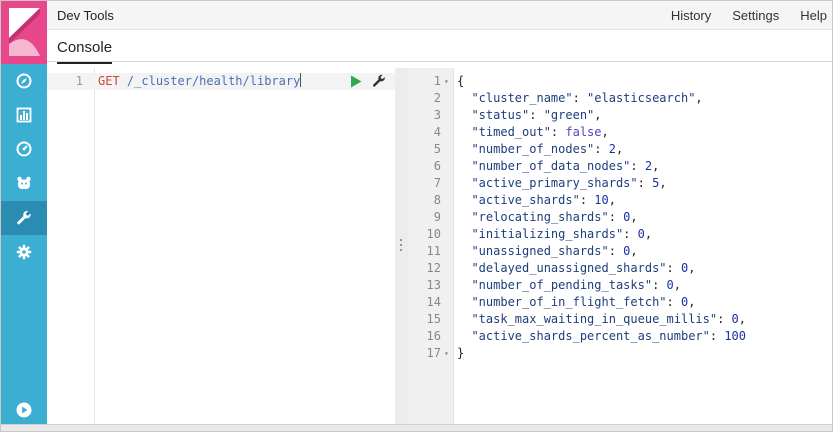  I want to click on sidebar, so click(23, 216).